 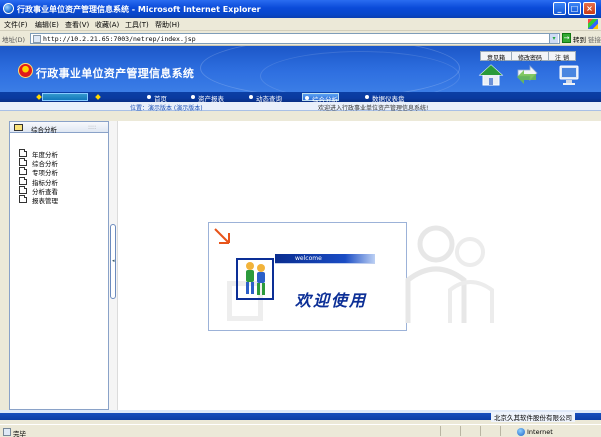 What do you see at coordinates (579, 39) in the screenshot?
I see `go-button: 转到` at bounding box center [579, 39].